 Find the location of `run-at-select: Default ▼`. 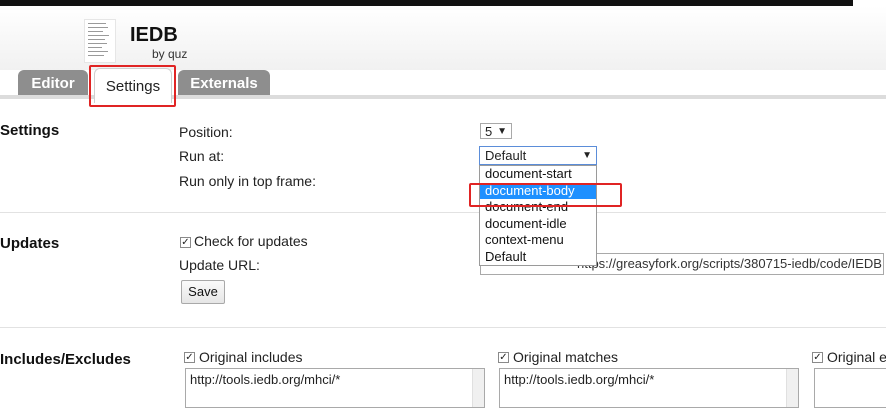

run-at-select: Default ▼ is located at coordinates (538, 155).